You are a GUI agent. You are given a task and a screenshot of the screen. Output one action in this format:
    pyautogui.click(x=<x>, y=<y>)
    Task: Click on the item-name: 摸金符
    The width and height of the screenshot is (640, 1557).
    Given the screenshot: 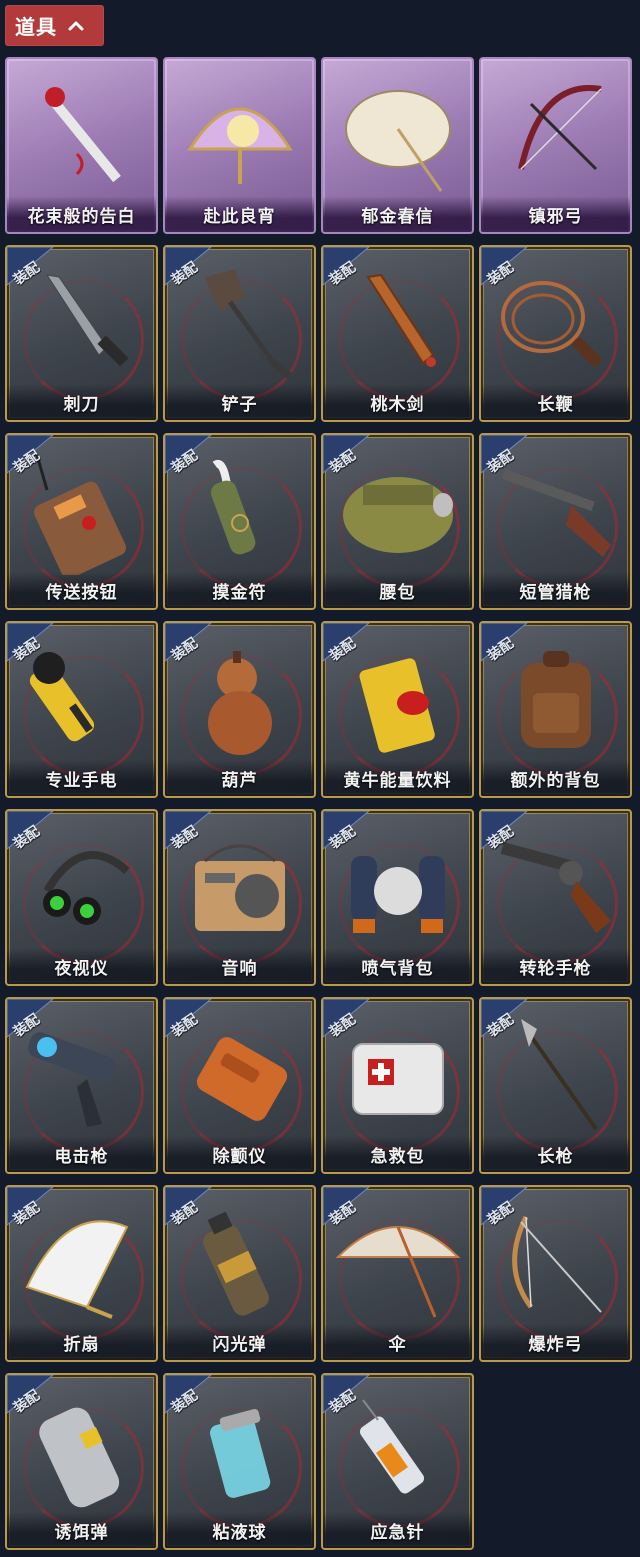 What is the action you would take?
    pyautogui.click(x=239, y=592)
    